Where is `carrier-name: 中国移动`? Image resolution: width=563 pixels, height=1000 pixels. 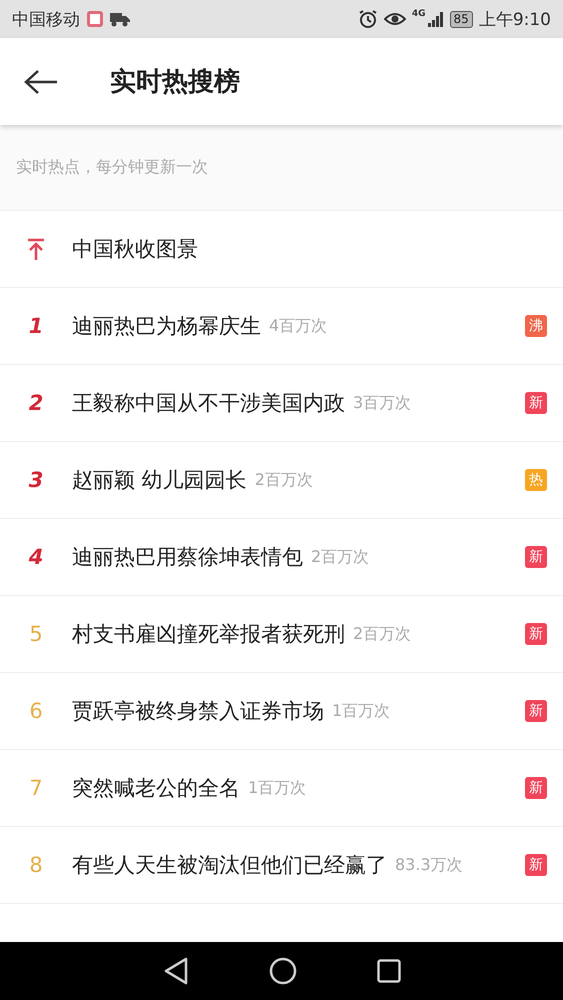
carrier-name: 中国移动 is located at coordinates (46, 19).